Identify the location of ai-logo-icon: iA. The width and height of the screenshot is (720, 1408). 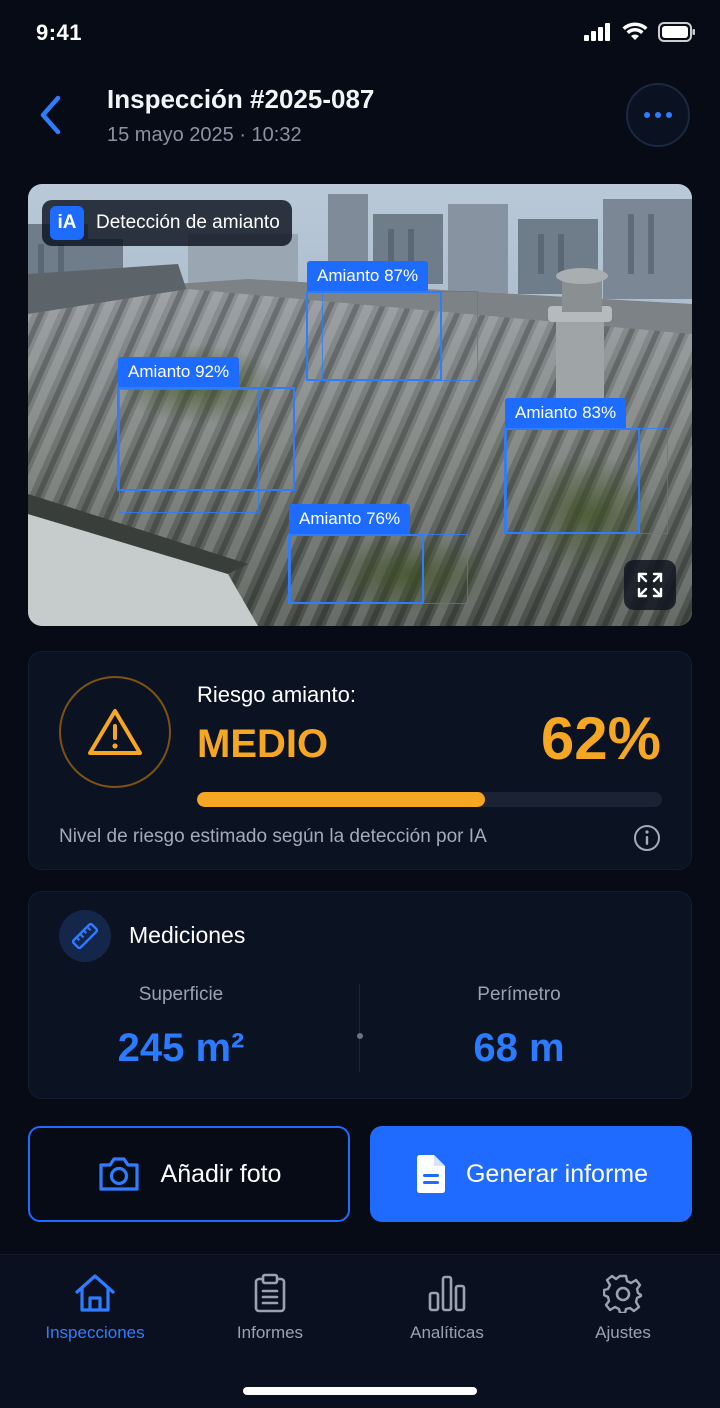
(67, 223).